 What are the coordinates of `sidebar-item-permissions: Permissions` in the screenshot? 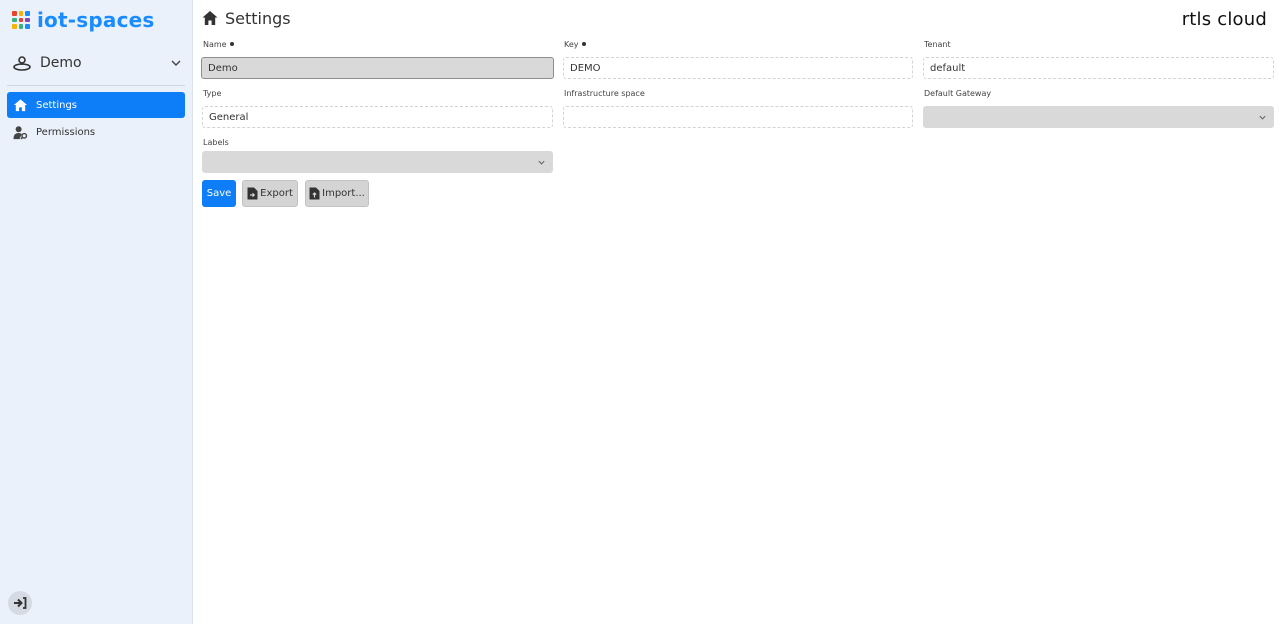 It's located at (96, 132).